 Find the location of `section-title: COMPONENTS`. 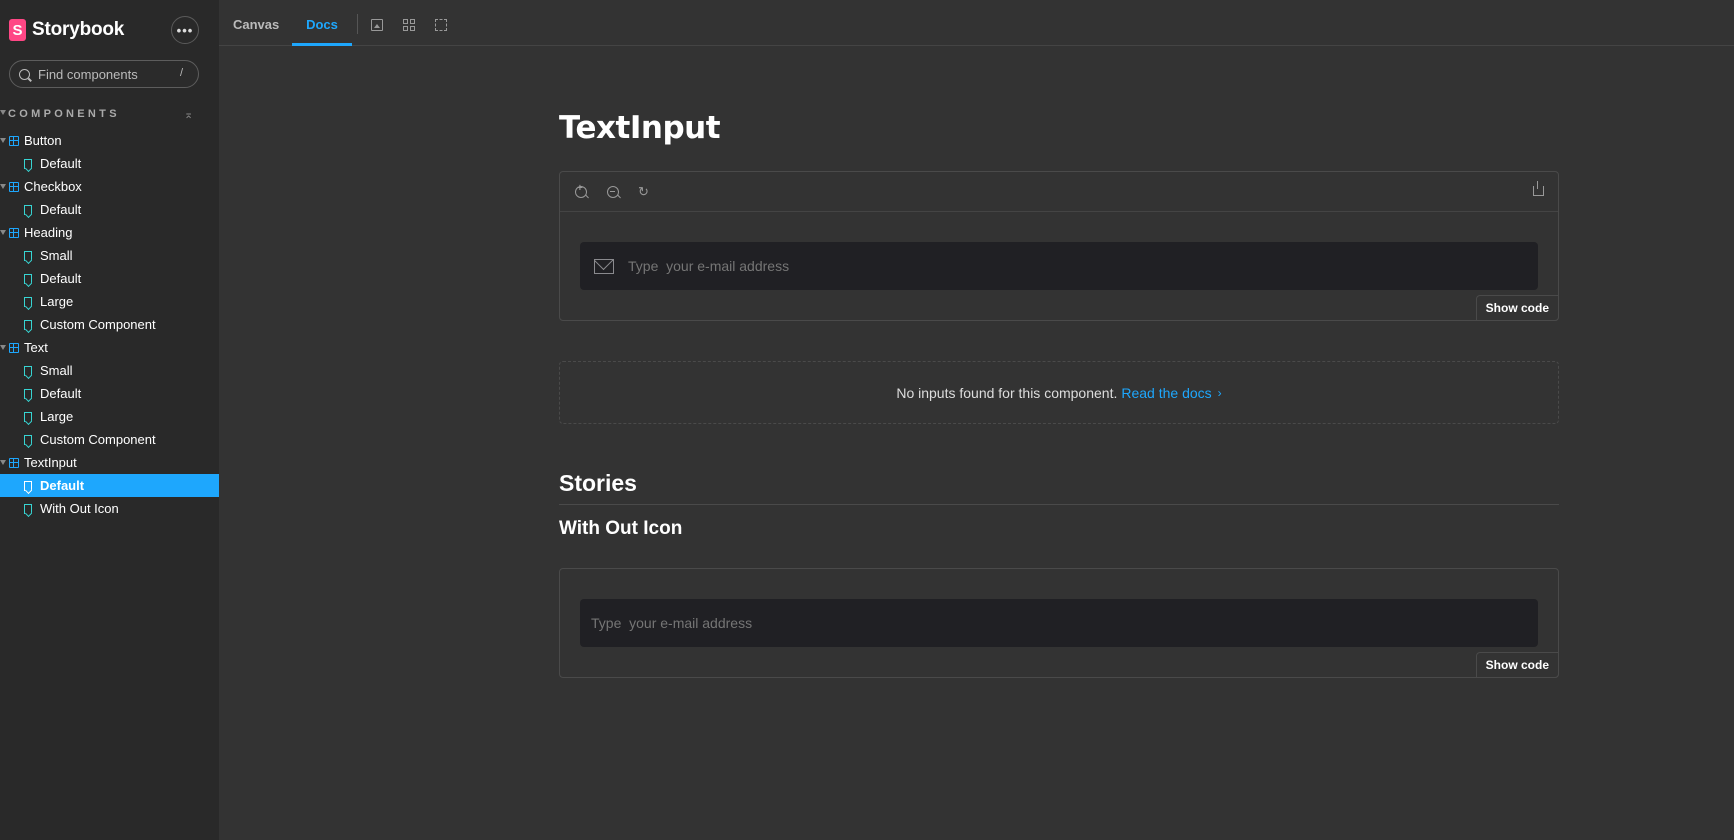

section-title: COMPONENTS is located at coordinates (64, 114).